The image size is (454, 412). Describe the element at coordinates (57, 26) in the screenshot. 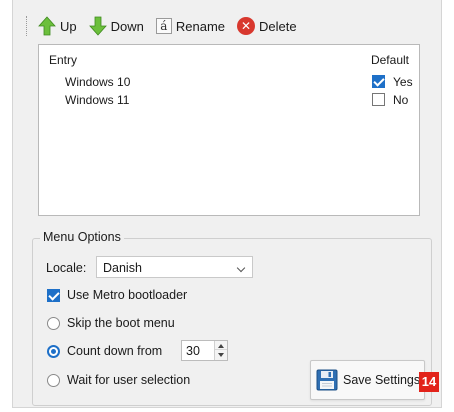

I see `move-up-button: Up` at that location.